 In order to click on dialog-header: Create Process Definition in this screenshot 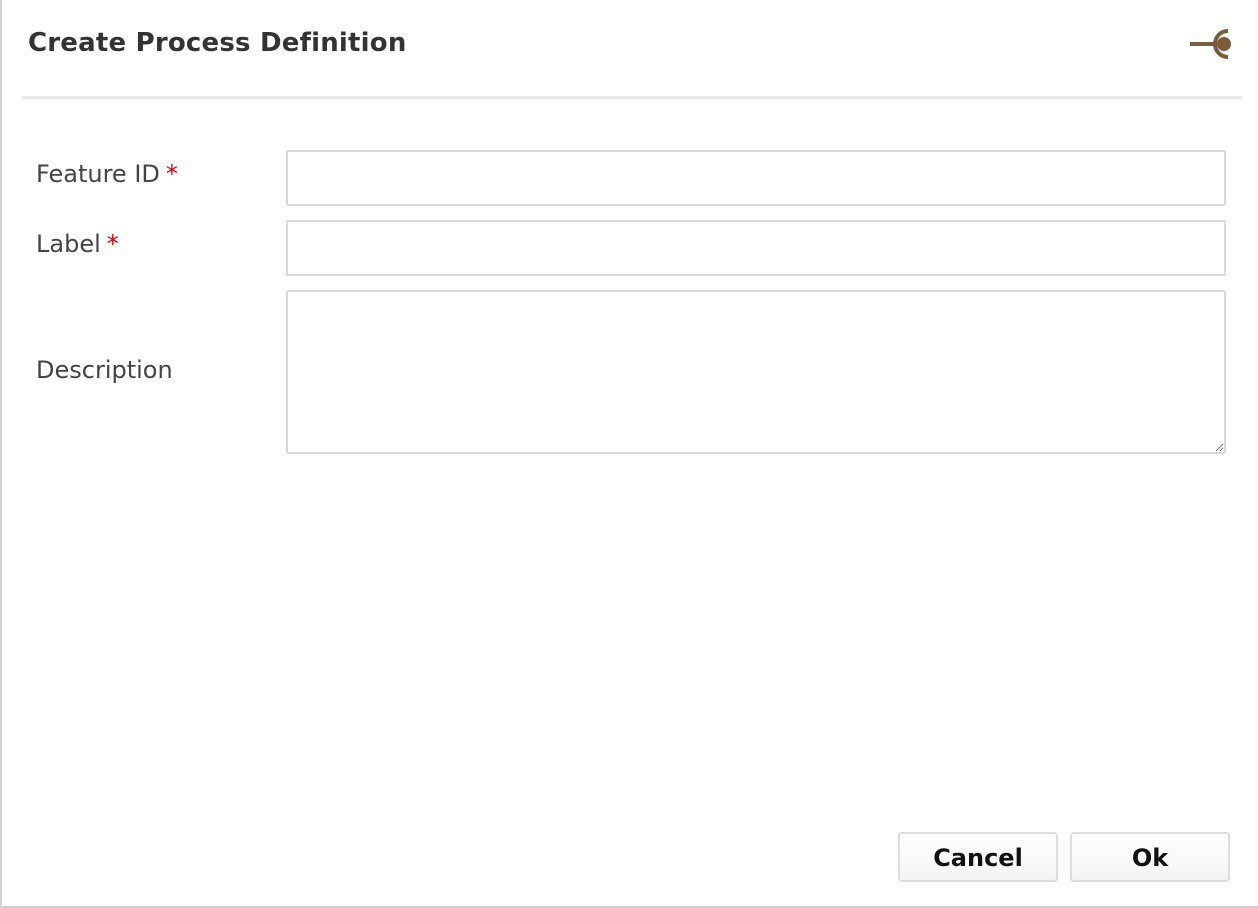, I will do `click(632, 49)`.